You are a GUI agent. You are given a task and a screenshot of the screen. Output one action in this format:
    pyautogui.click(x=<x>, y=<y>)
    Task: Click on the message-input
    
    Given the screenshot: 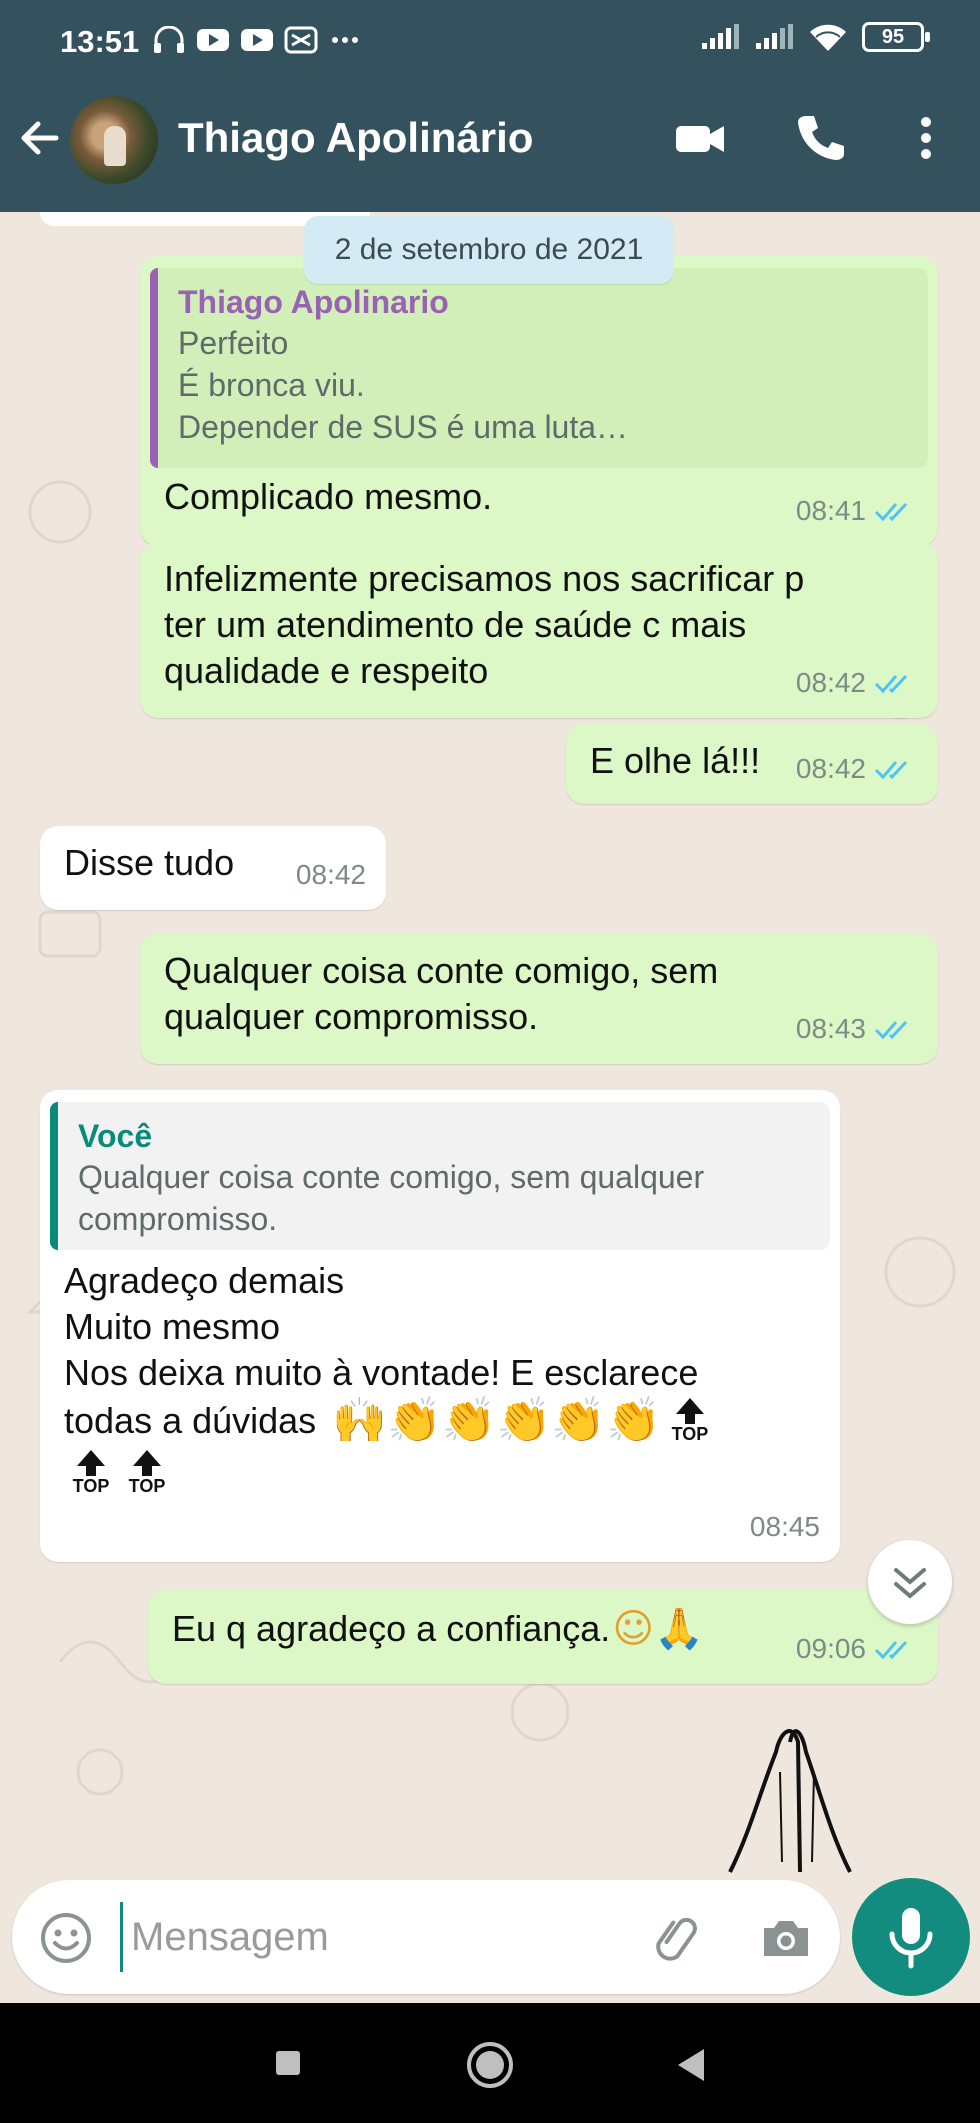 What is the action you would take?
    pyautogui.click(x=380, y=1937)
    